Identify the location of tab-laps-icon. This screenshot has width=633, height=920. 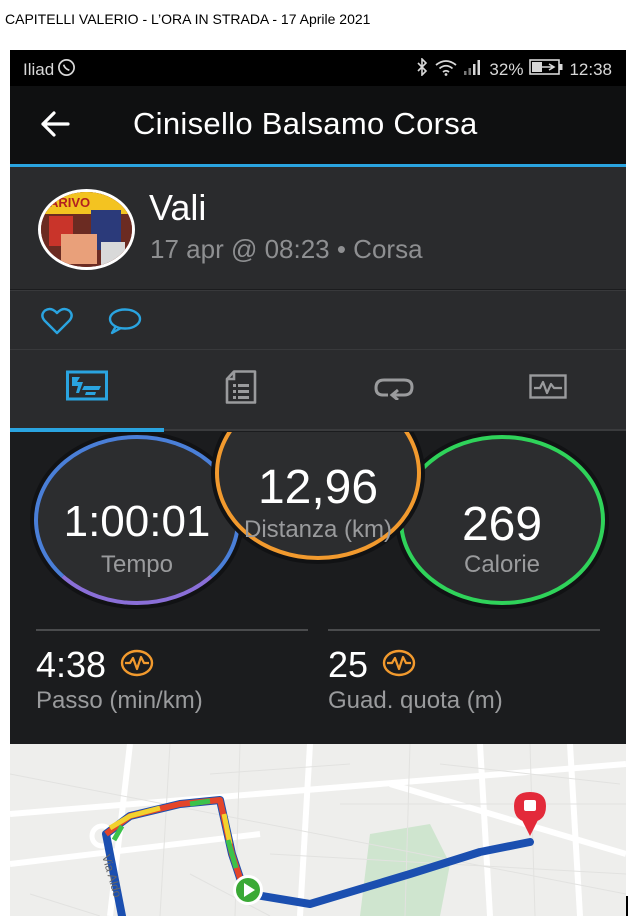
(394, 390).